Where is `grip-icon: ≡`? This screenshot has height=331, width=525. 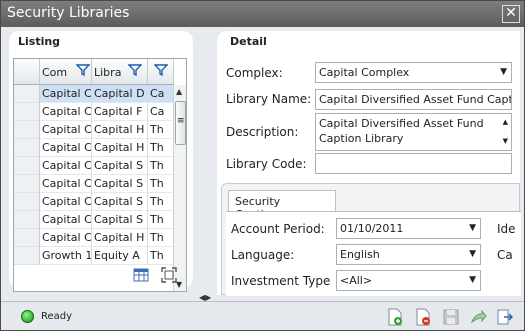 grip-icon: ≡ is located at coordinates (181, 121).